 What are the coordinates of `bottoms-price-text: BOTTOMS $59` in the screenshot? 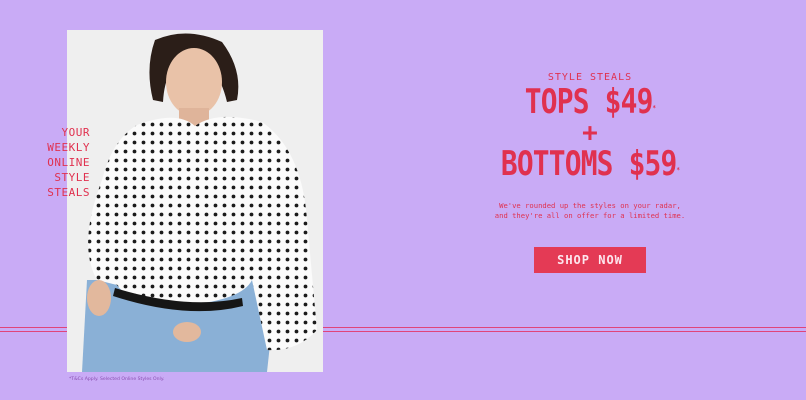 It's located at (588, 164).